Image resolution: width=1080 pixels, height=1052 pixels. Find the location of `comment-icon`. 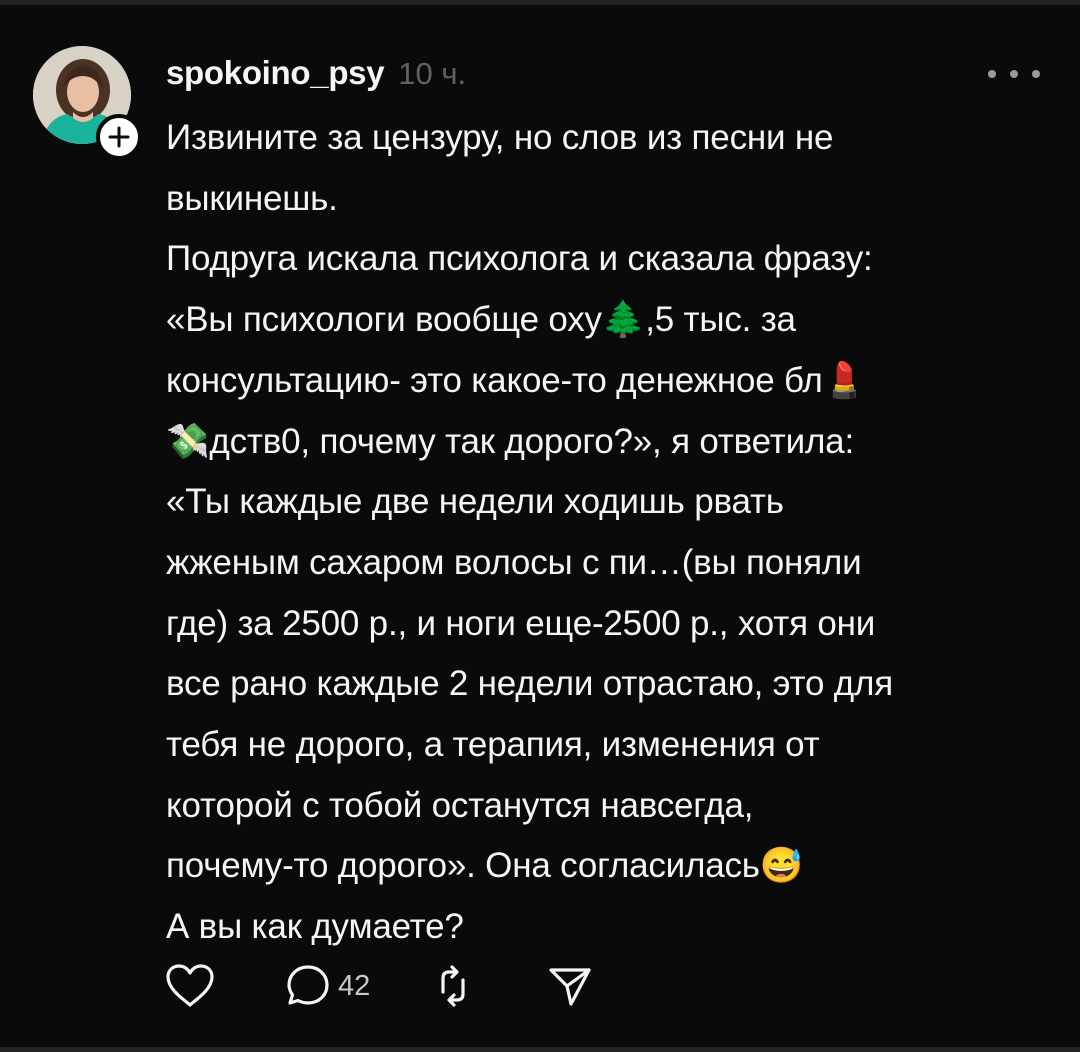

comment-icon is located at coordinates (308, 985).